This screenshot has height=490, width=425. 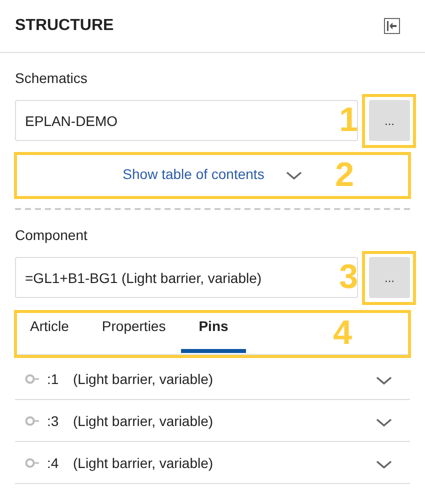 What do you see at coordinates (51, 236) in the screenshot?
I see `field-label: Component` at bounding box center [51, 236].